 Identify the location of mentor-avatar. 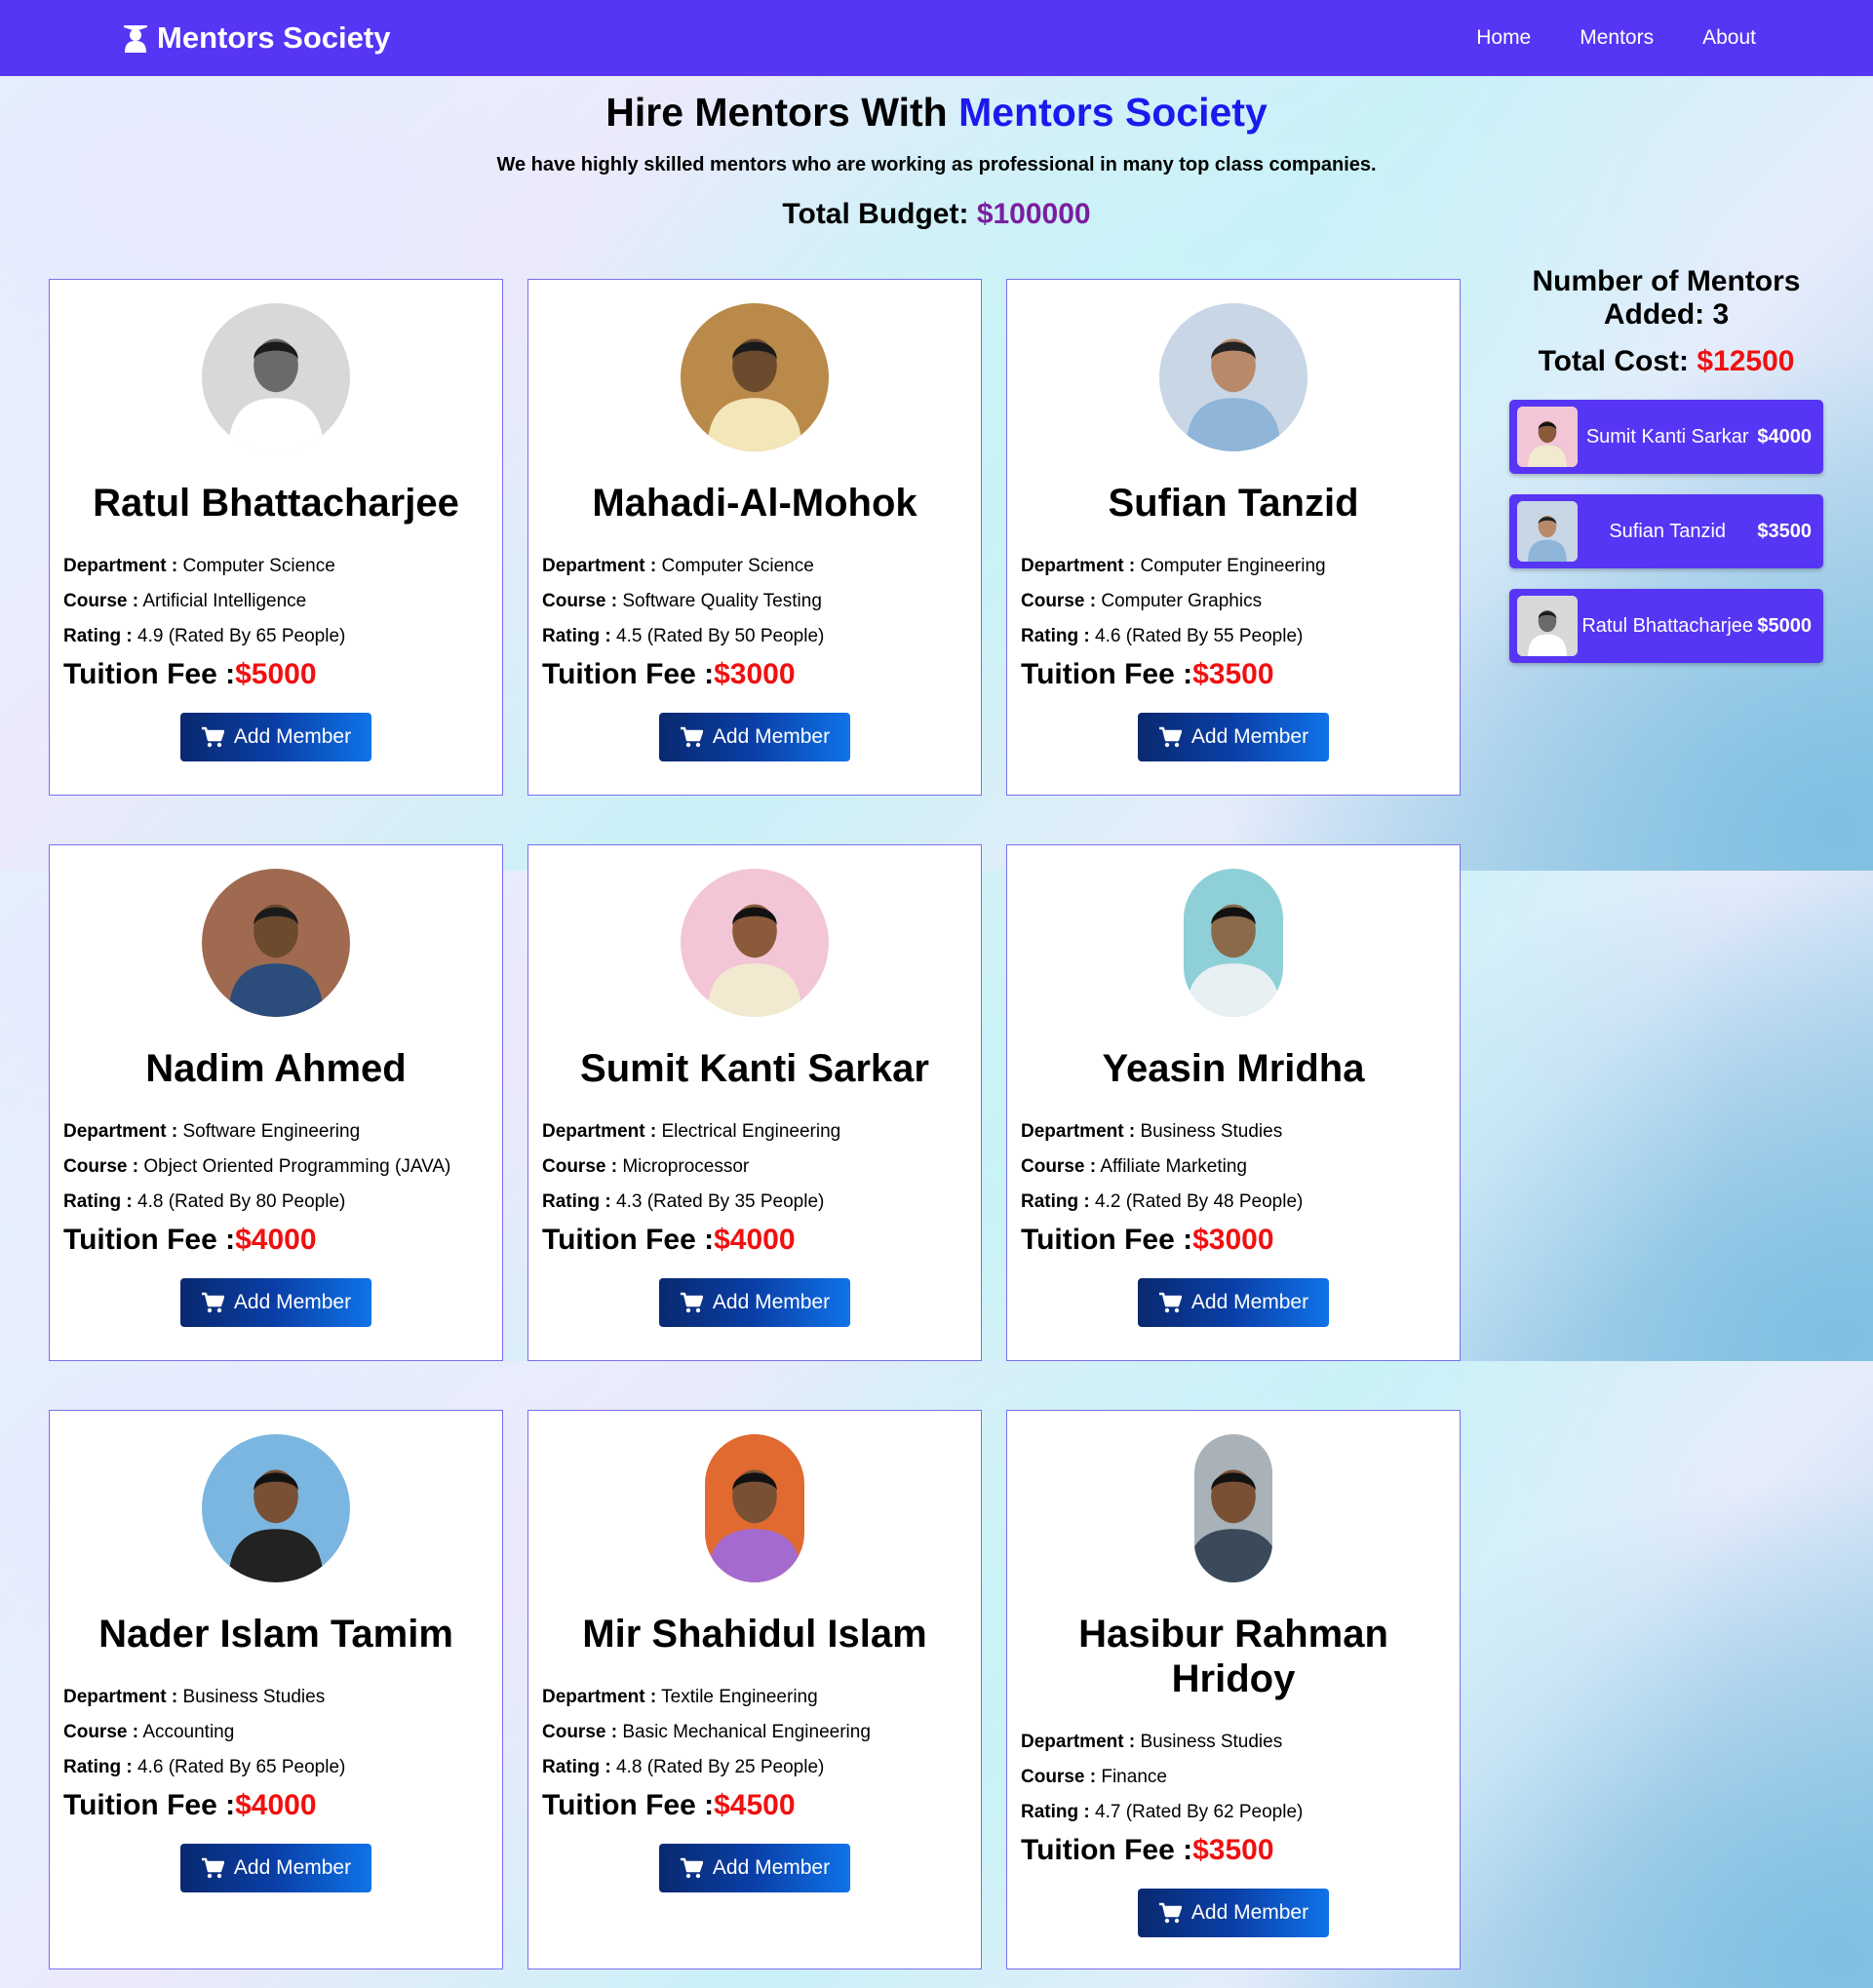
(276, 377).